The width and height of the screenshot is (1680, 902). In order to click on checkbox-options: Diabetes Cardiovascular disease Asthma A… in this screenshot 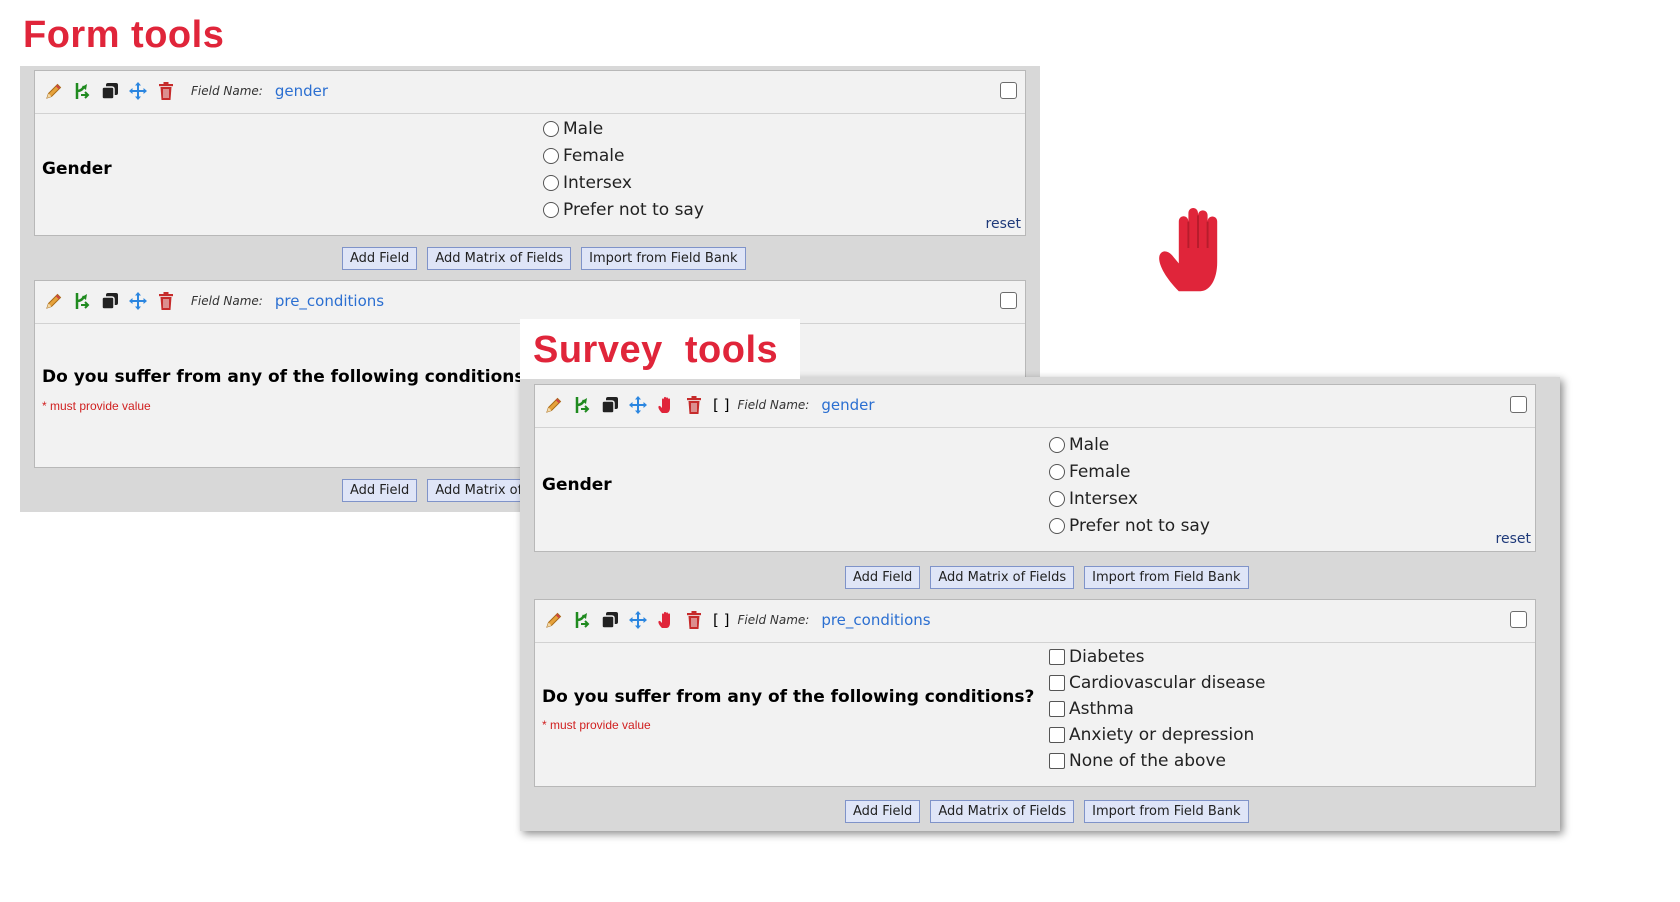, I will do `click(1157, 709)`.